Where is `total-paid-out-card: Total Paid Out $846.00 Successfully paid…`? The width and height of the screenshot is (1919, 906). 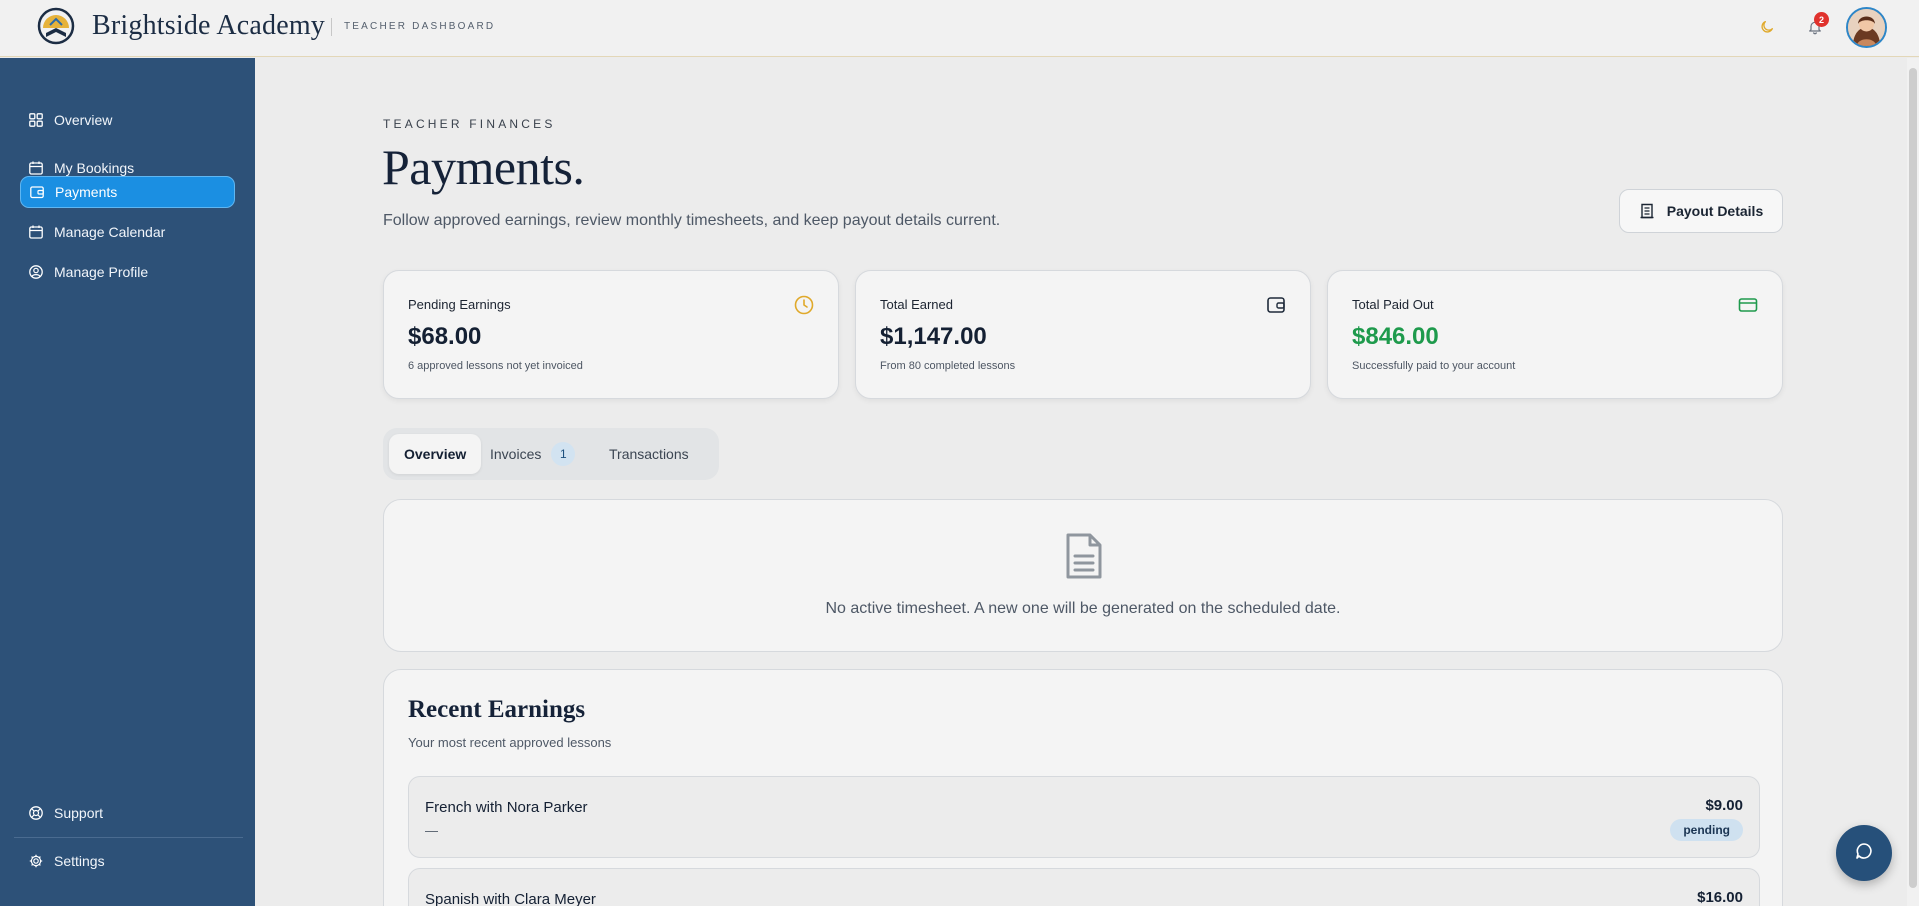
total-paid-out-card: Total Paid Out $846.00 Successfully paid… is located at coordinates (1555, 334).